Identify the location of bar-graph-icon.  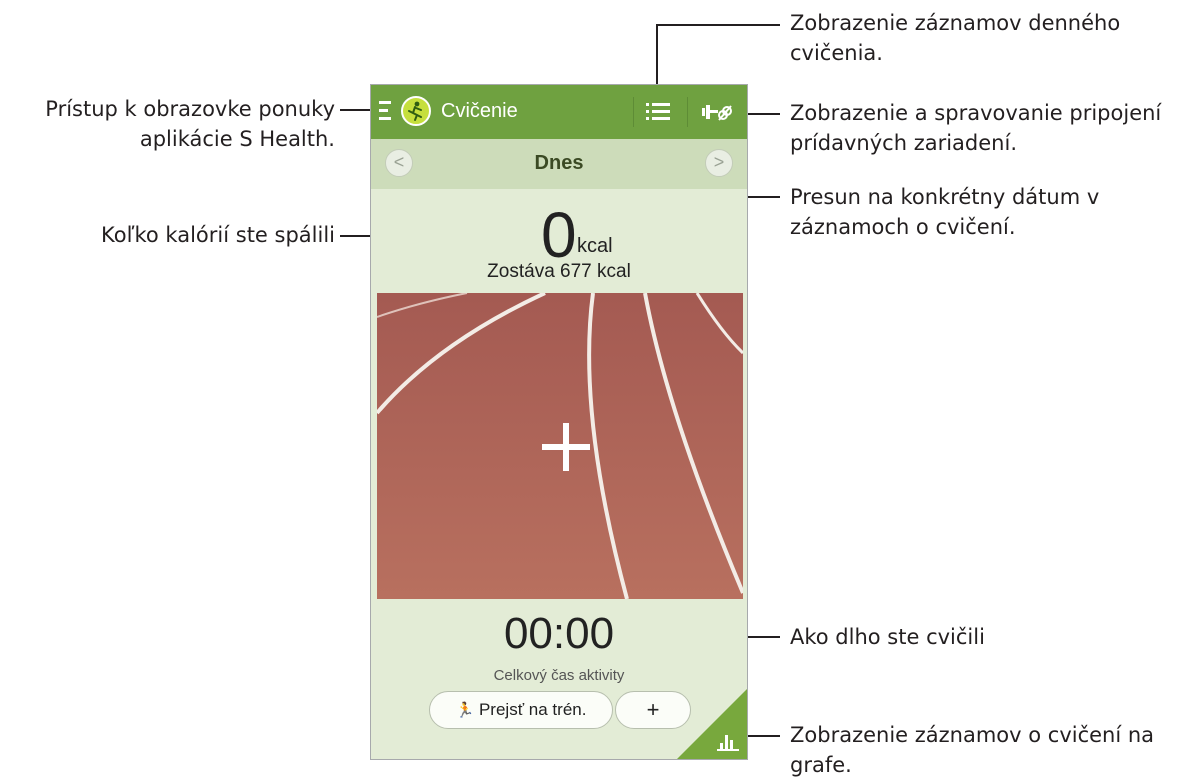
(728, 742).